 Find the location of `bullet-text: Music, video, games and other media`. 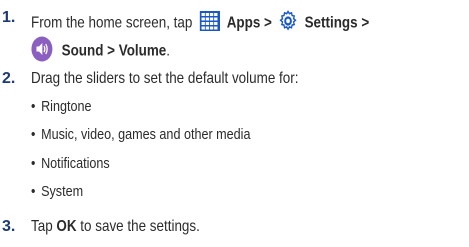

bullet-text: Music, video, games and other media is located at coordinates (146, 134).